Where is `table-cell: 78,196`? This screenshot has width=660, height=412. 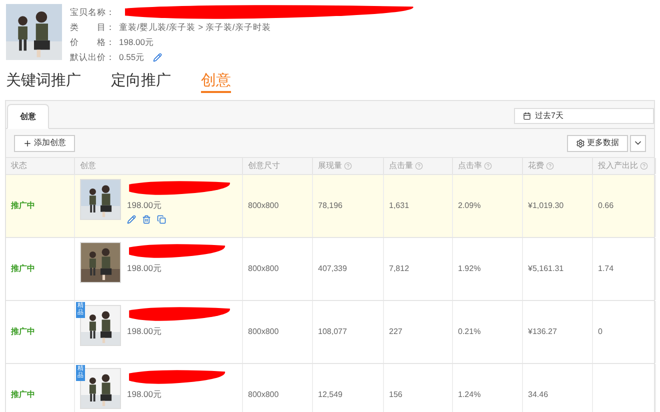 table-cell: 78,196 is located at coordinates (330, 206).